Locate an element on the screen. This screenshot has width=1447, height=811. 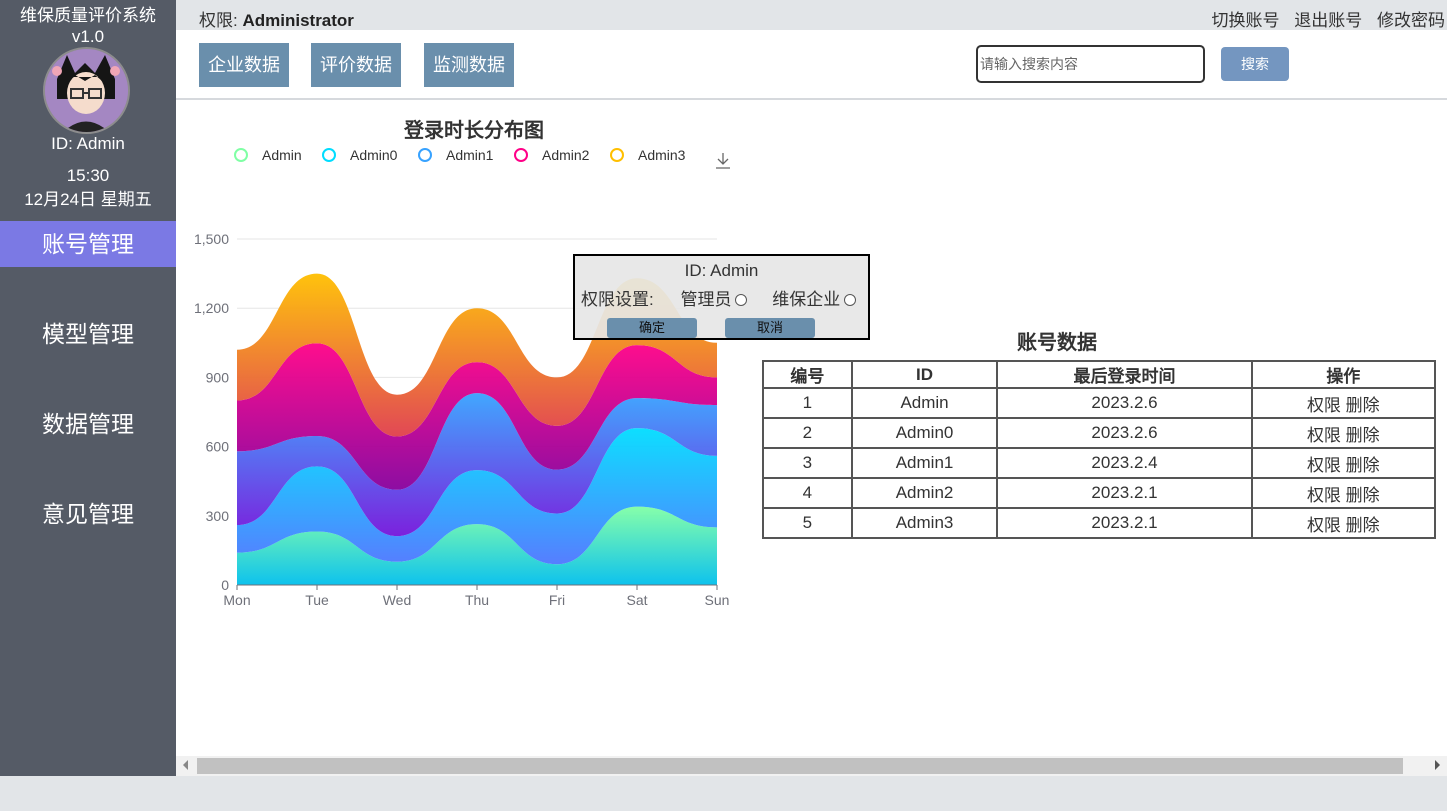
legend-item-admin1: Admin1 is located at coordinates (456, 155).